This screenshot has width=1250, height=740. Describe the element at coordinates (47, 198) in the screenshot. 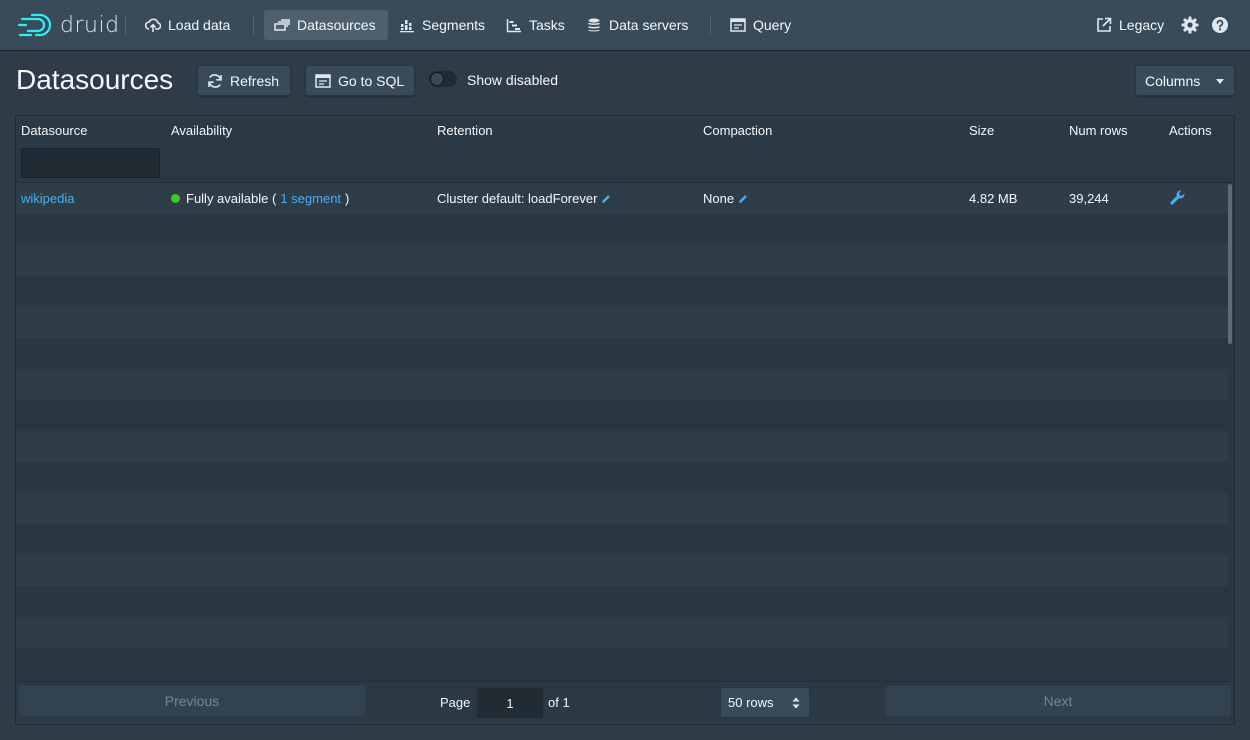

I see `datasource-link: wikipedia` at that location.